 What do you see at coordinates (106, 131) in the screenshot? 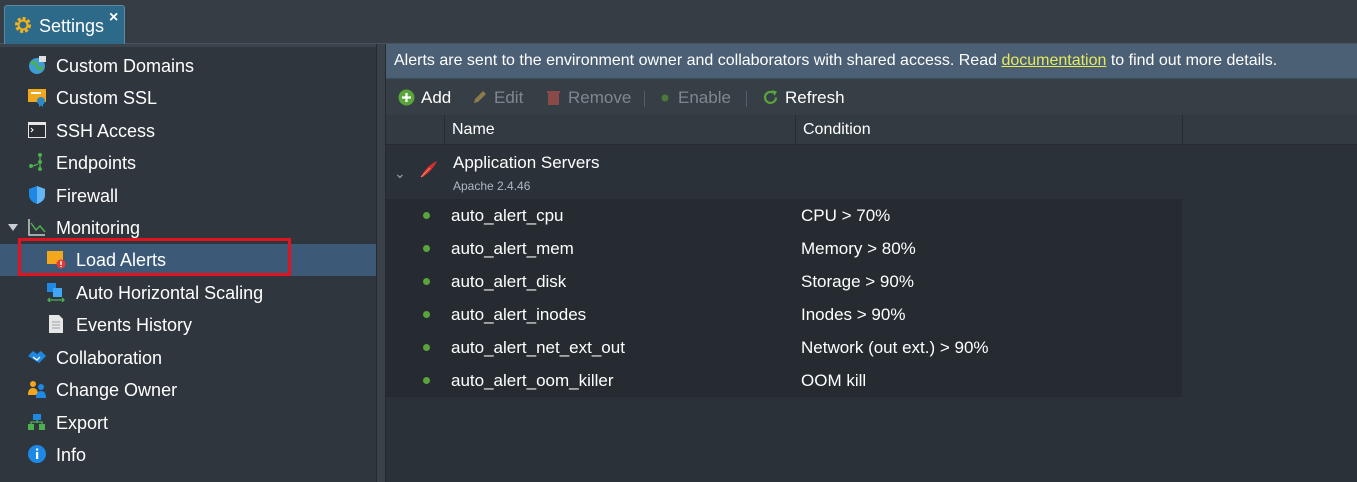
I see `sidebar-item-label: SSH Access` at bounding box center [106, 131].